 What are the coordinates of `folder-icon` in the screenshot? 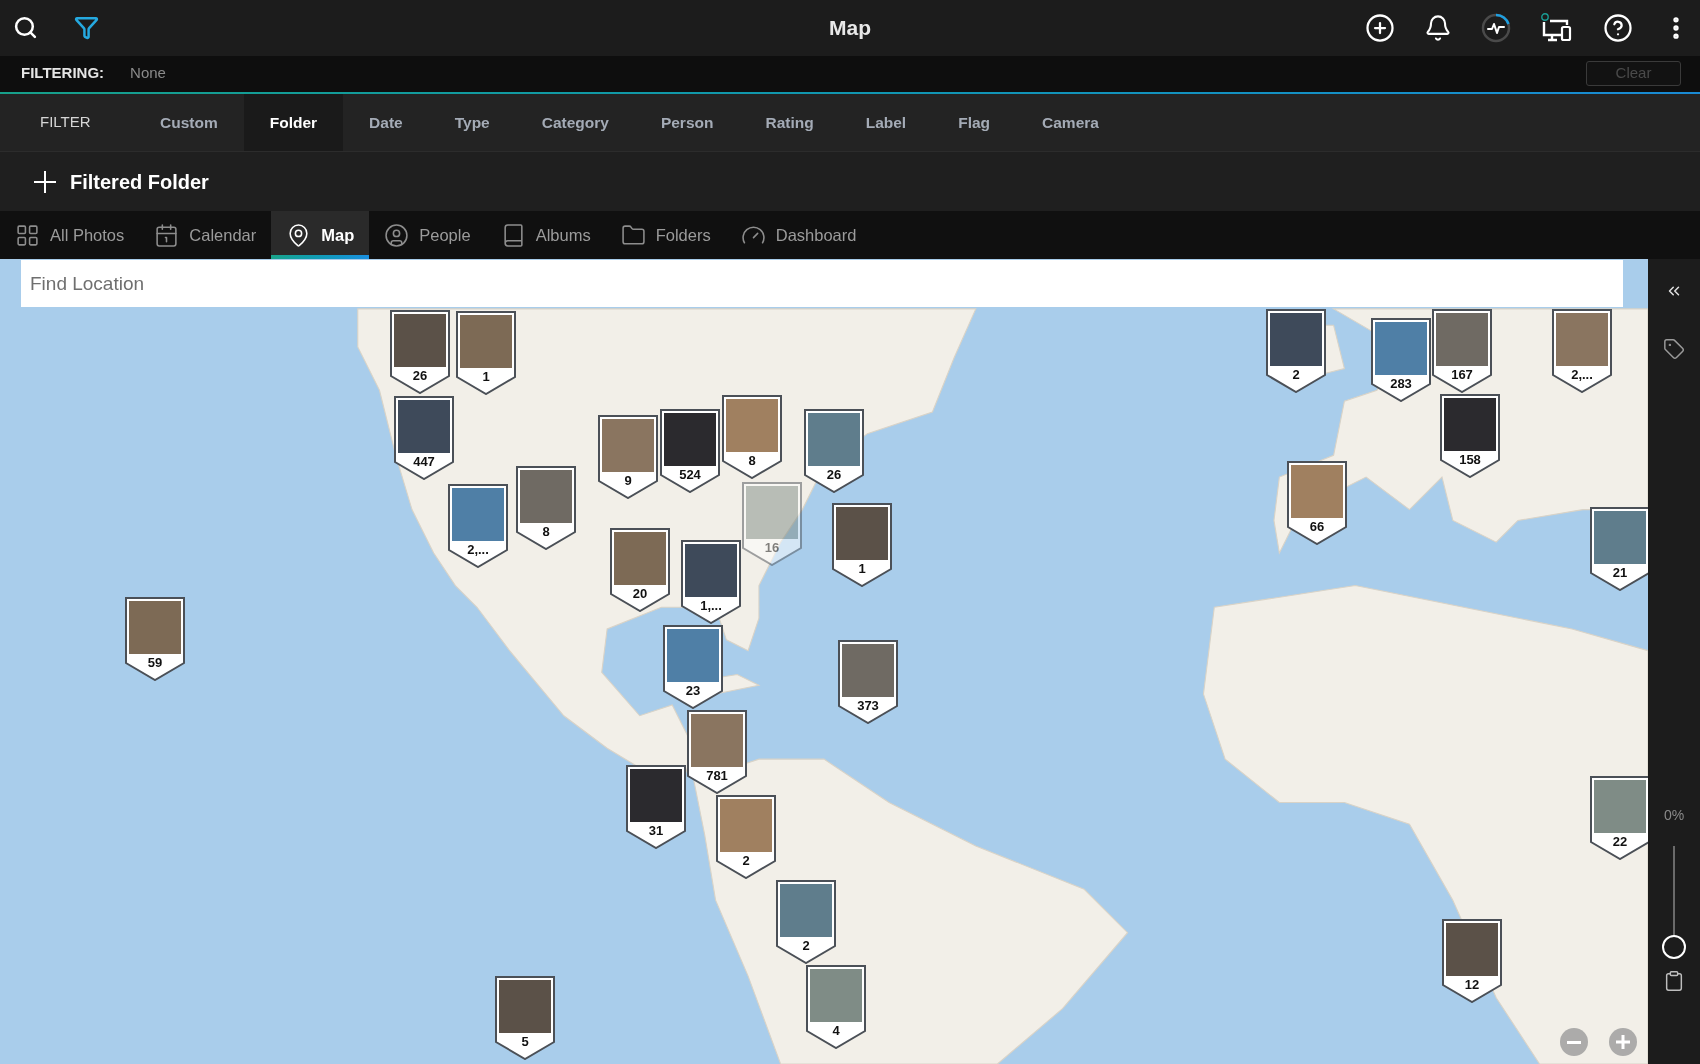 It's located at (633, 235).